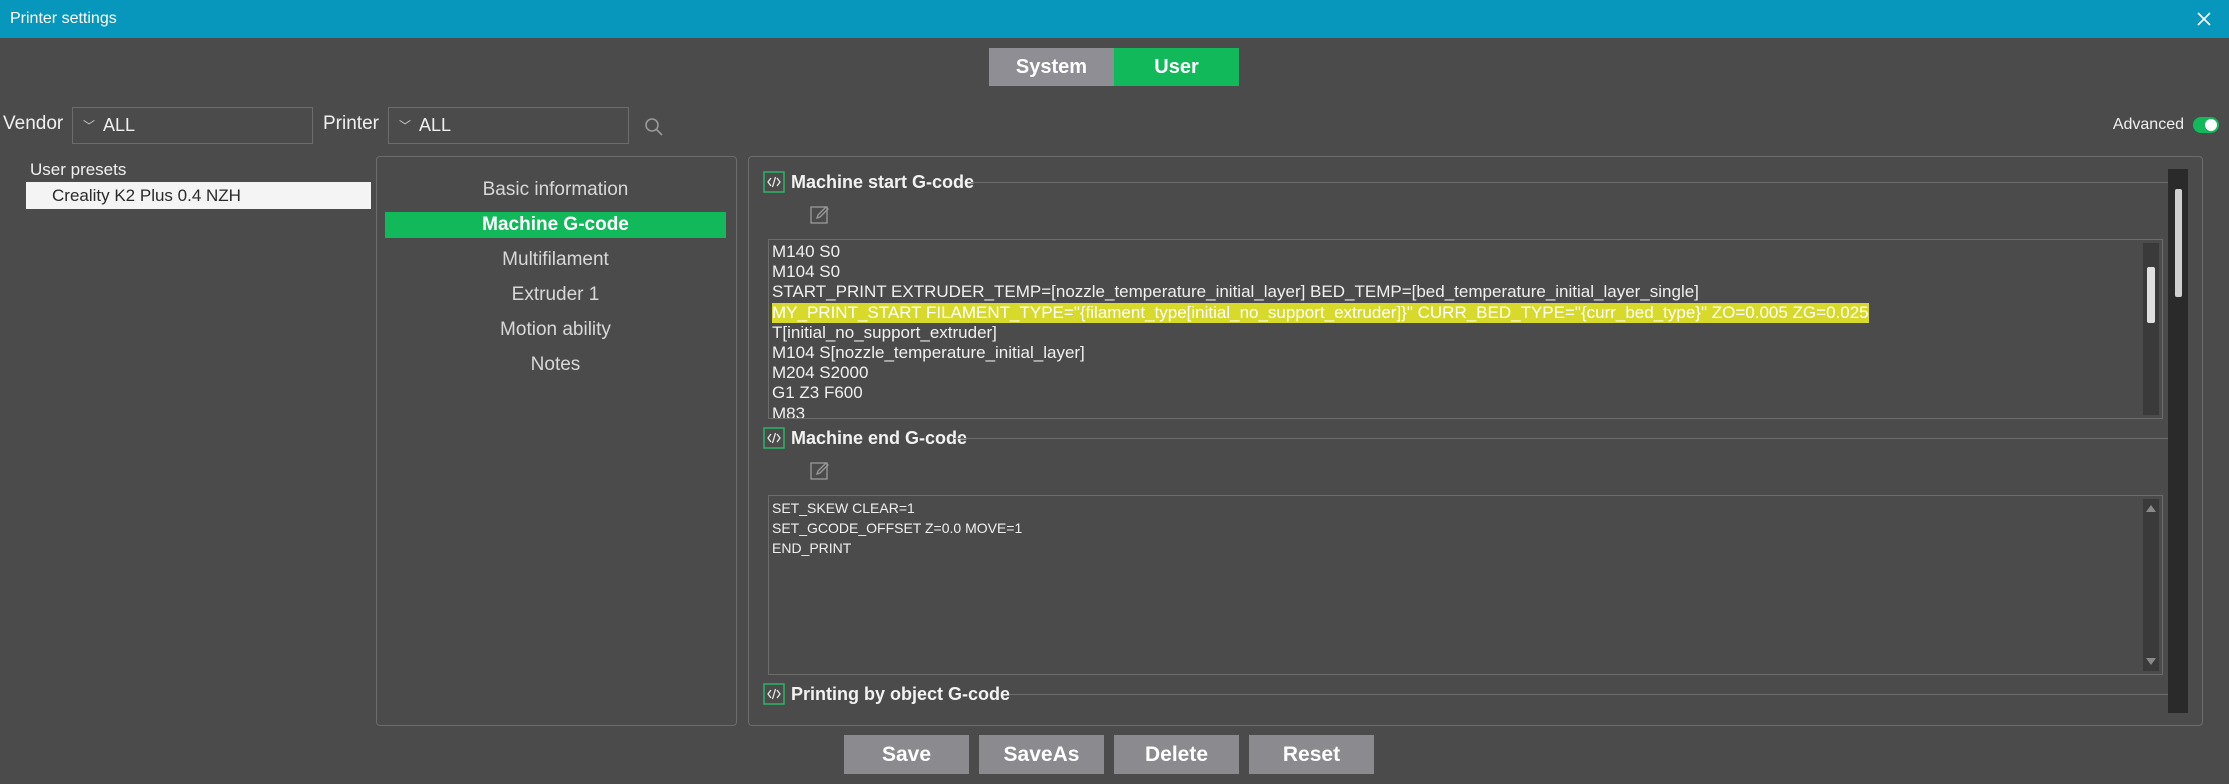  Describe the element at coordinates (555, 190) in the screenshot. I see `tab-basic-information: Basic information` at that location.